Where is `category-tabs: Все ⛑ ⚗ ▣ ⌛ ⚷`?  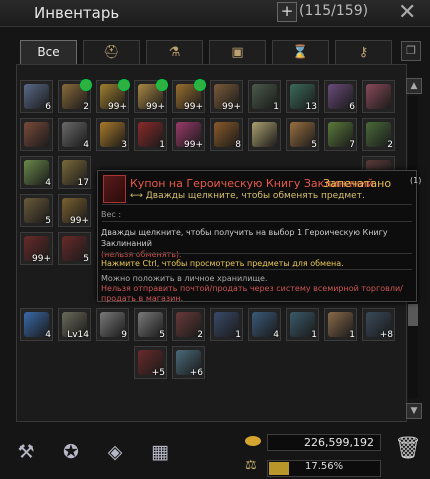 category-tabs: Все ⛑ ⚗ ▣ ⌛ ⚷ is located at coordinates (210, 52).